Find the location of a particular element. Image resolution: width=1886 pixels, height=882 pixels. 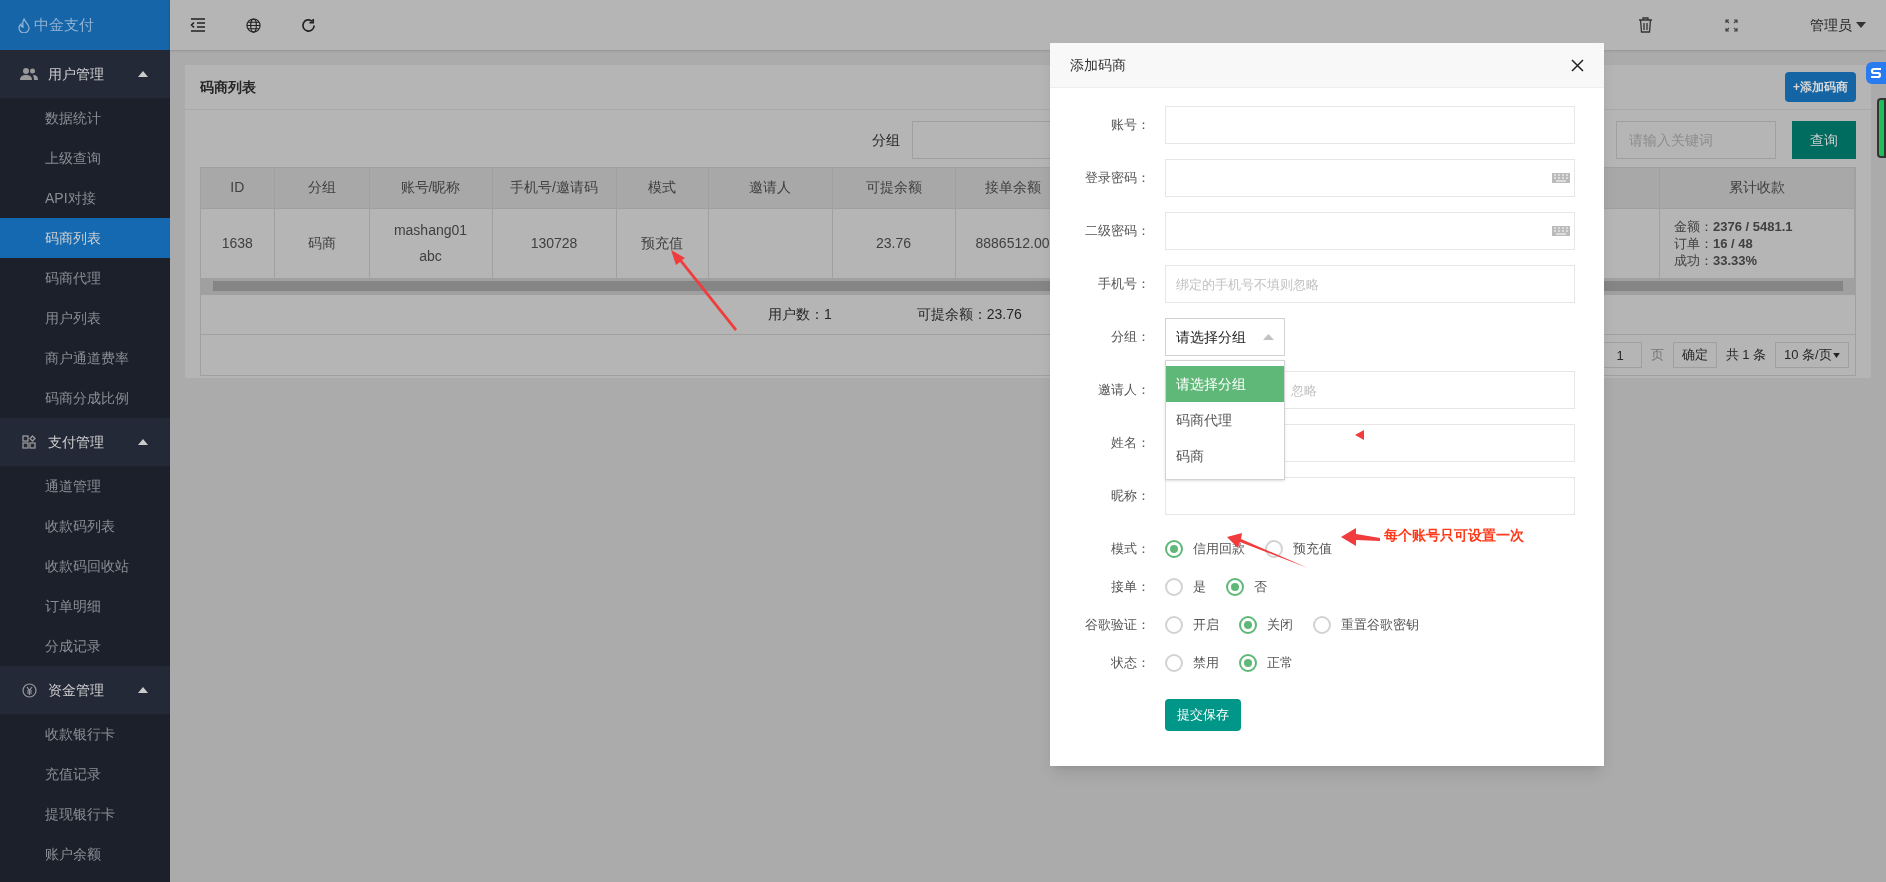

column-header: ID is located at coordinates (237, 188).